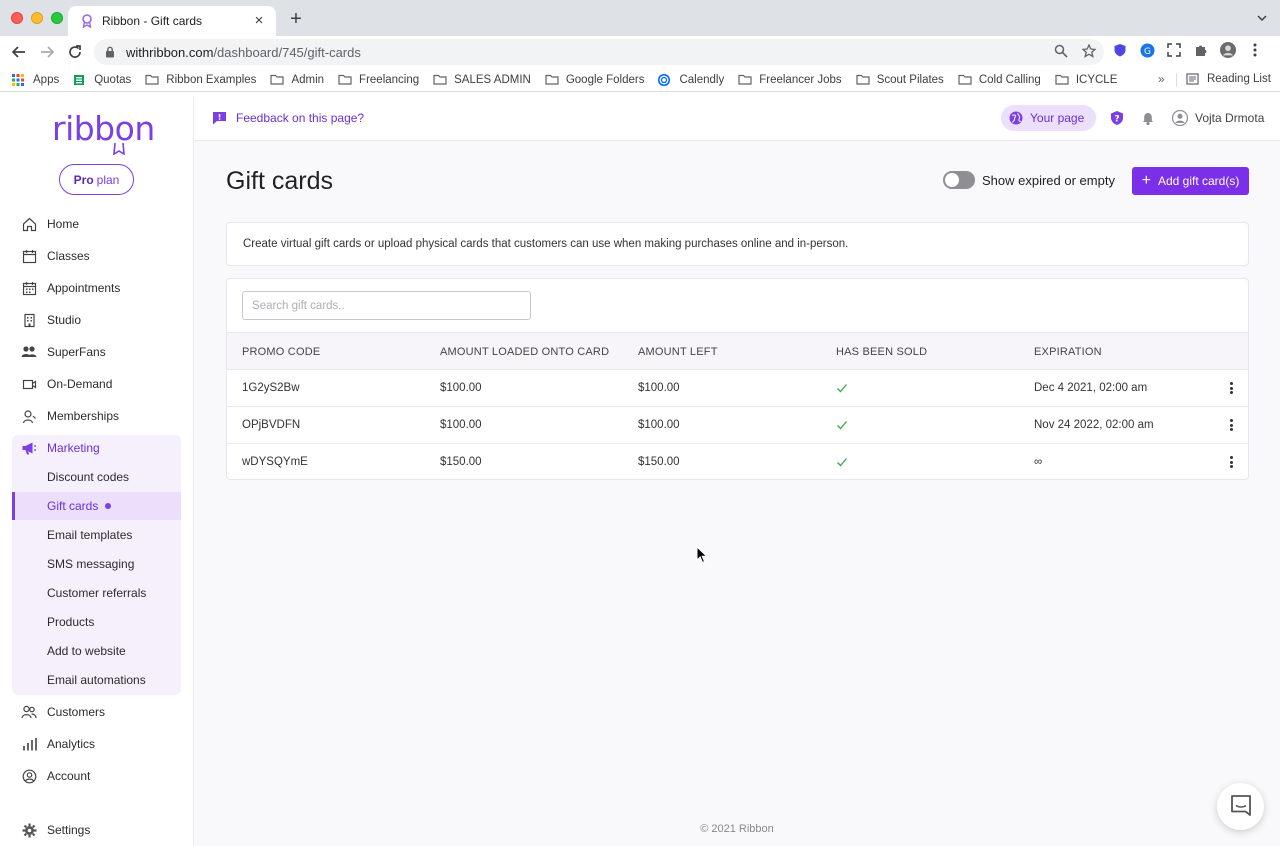 This screenshot has height=846, width=1280. Describe the element at coordinates (524, 352) in the screenshot. I see `column-header-amount-loaded: AMOUNT LOADED ONTO CARD` at that location.